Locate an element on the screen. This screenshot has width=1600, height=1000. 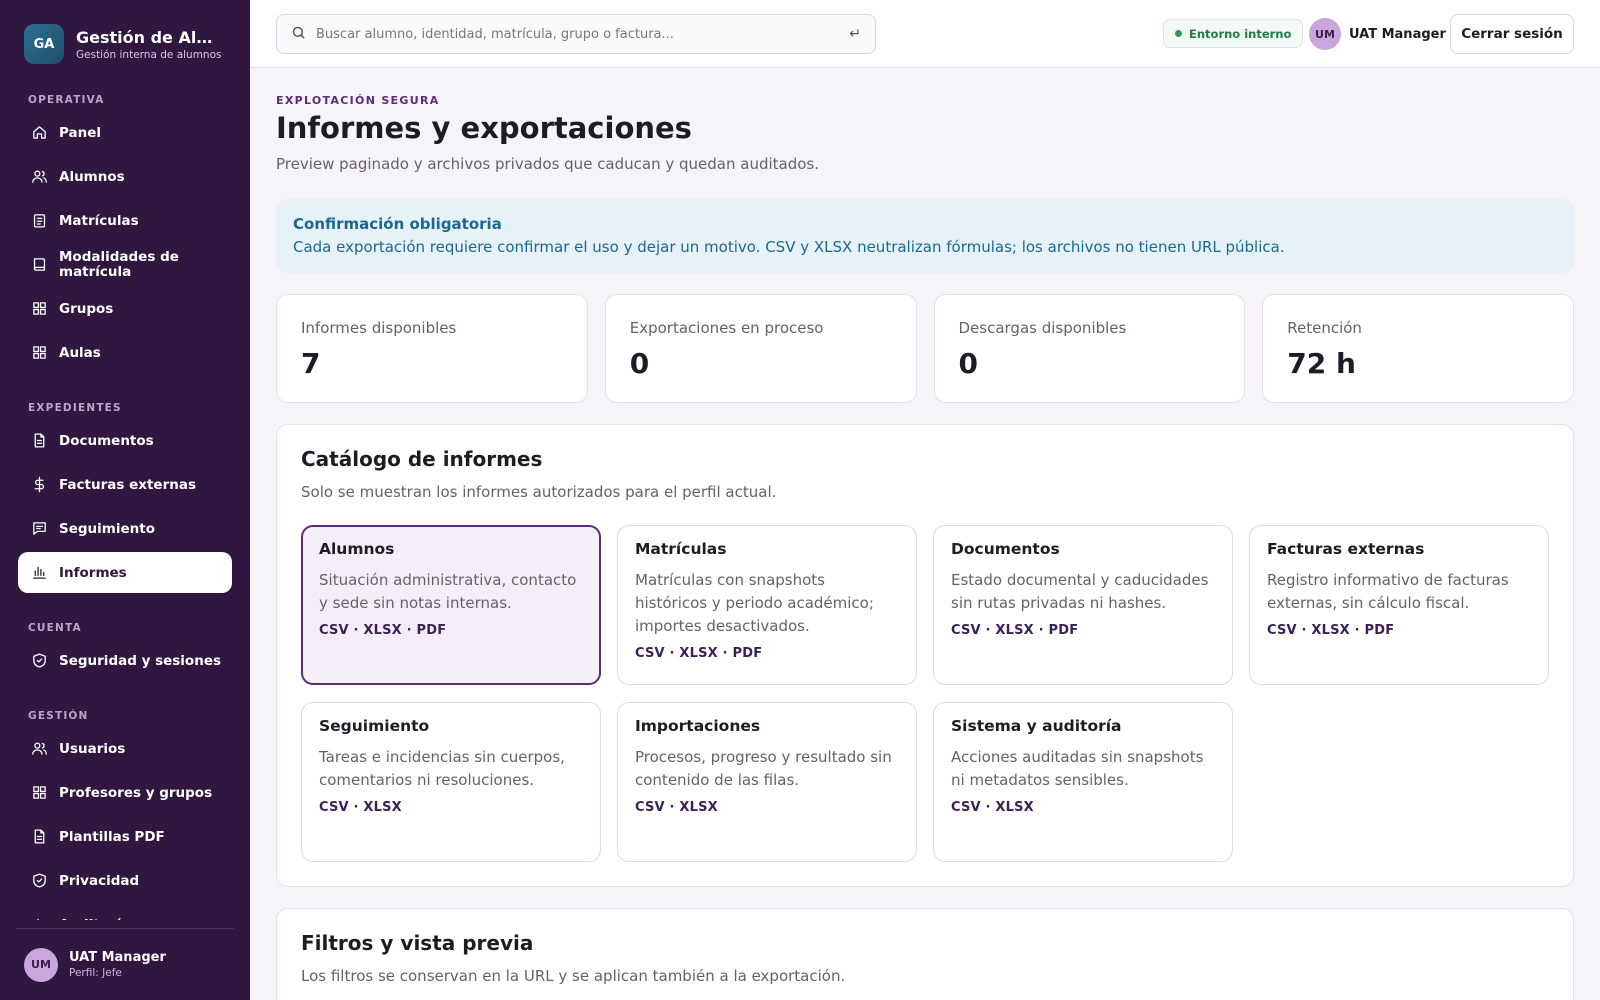
sidebar-item-label: Usuarios is located at coordinates (92, 748).